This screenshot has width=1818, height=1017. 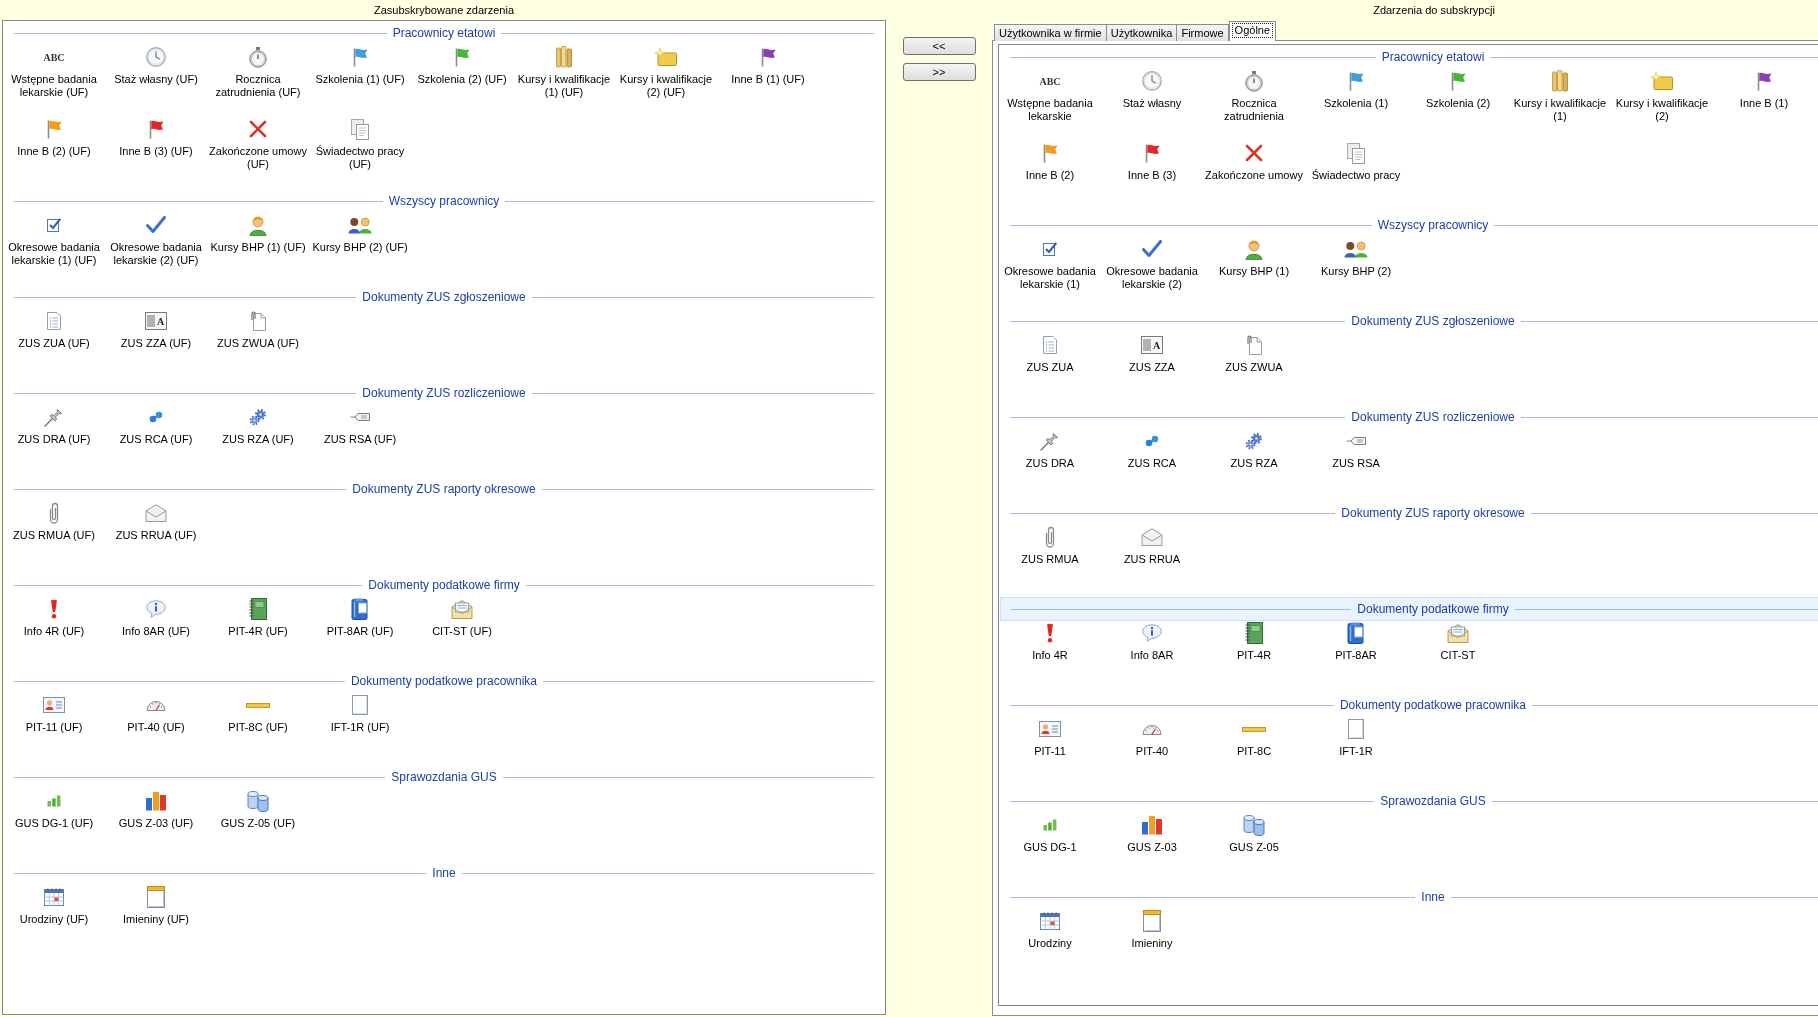 I want to click on tab: Użytkownika w firmie, so click(x=1050, y=32).